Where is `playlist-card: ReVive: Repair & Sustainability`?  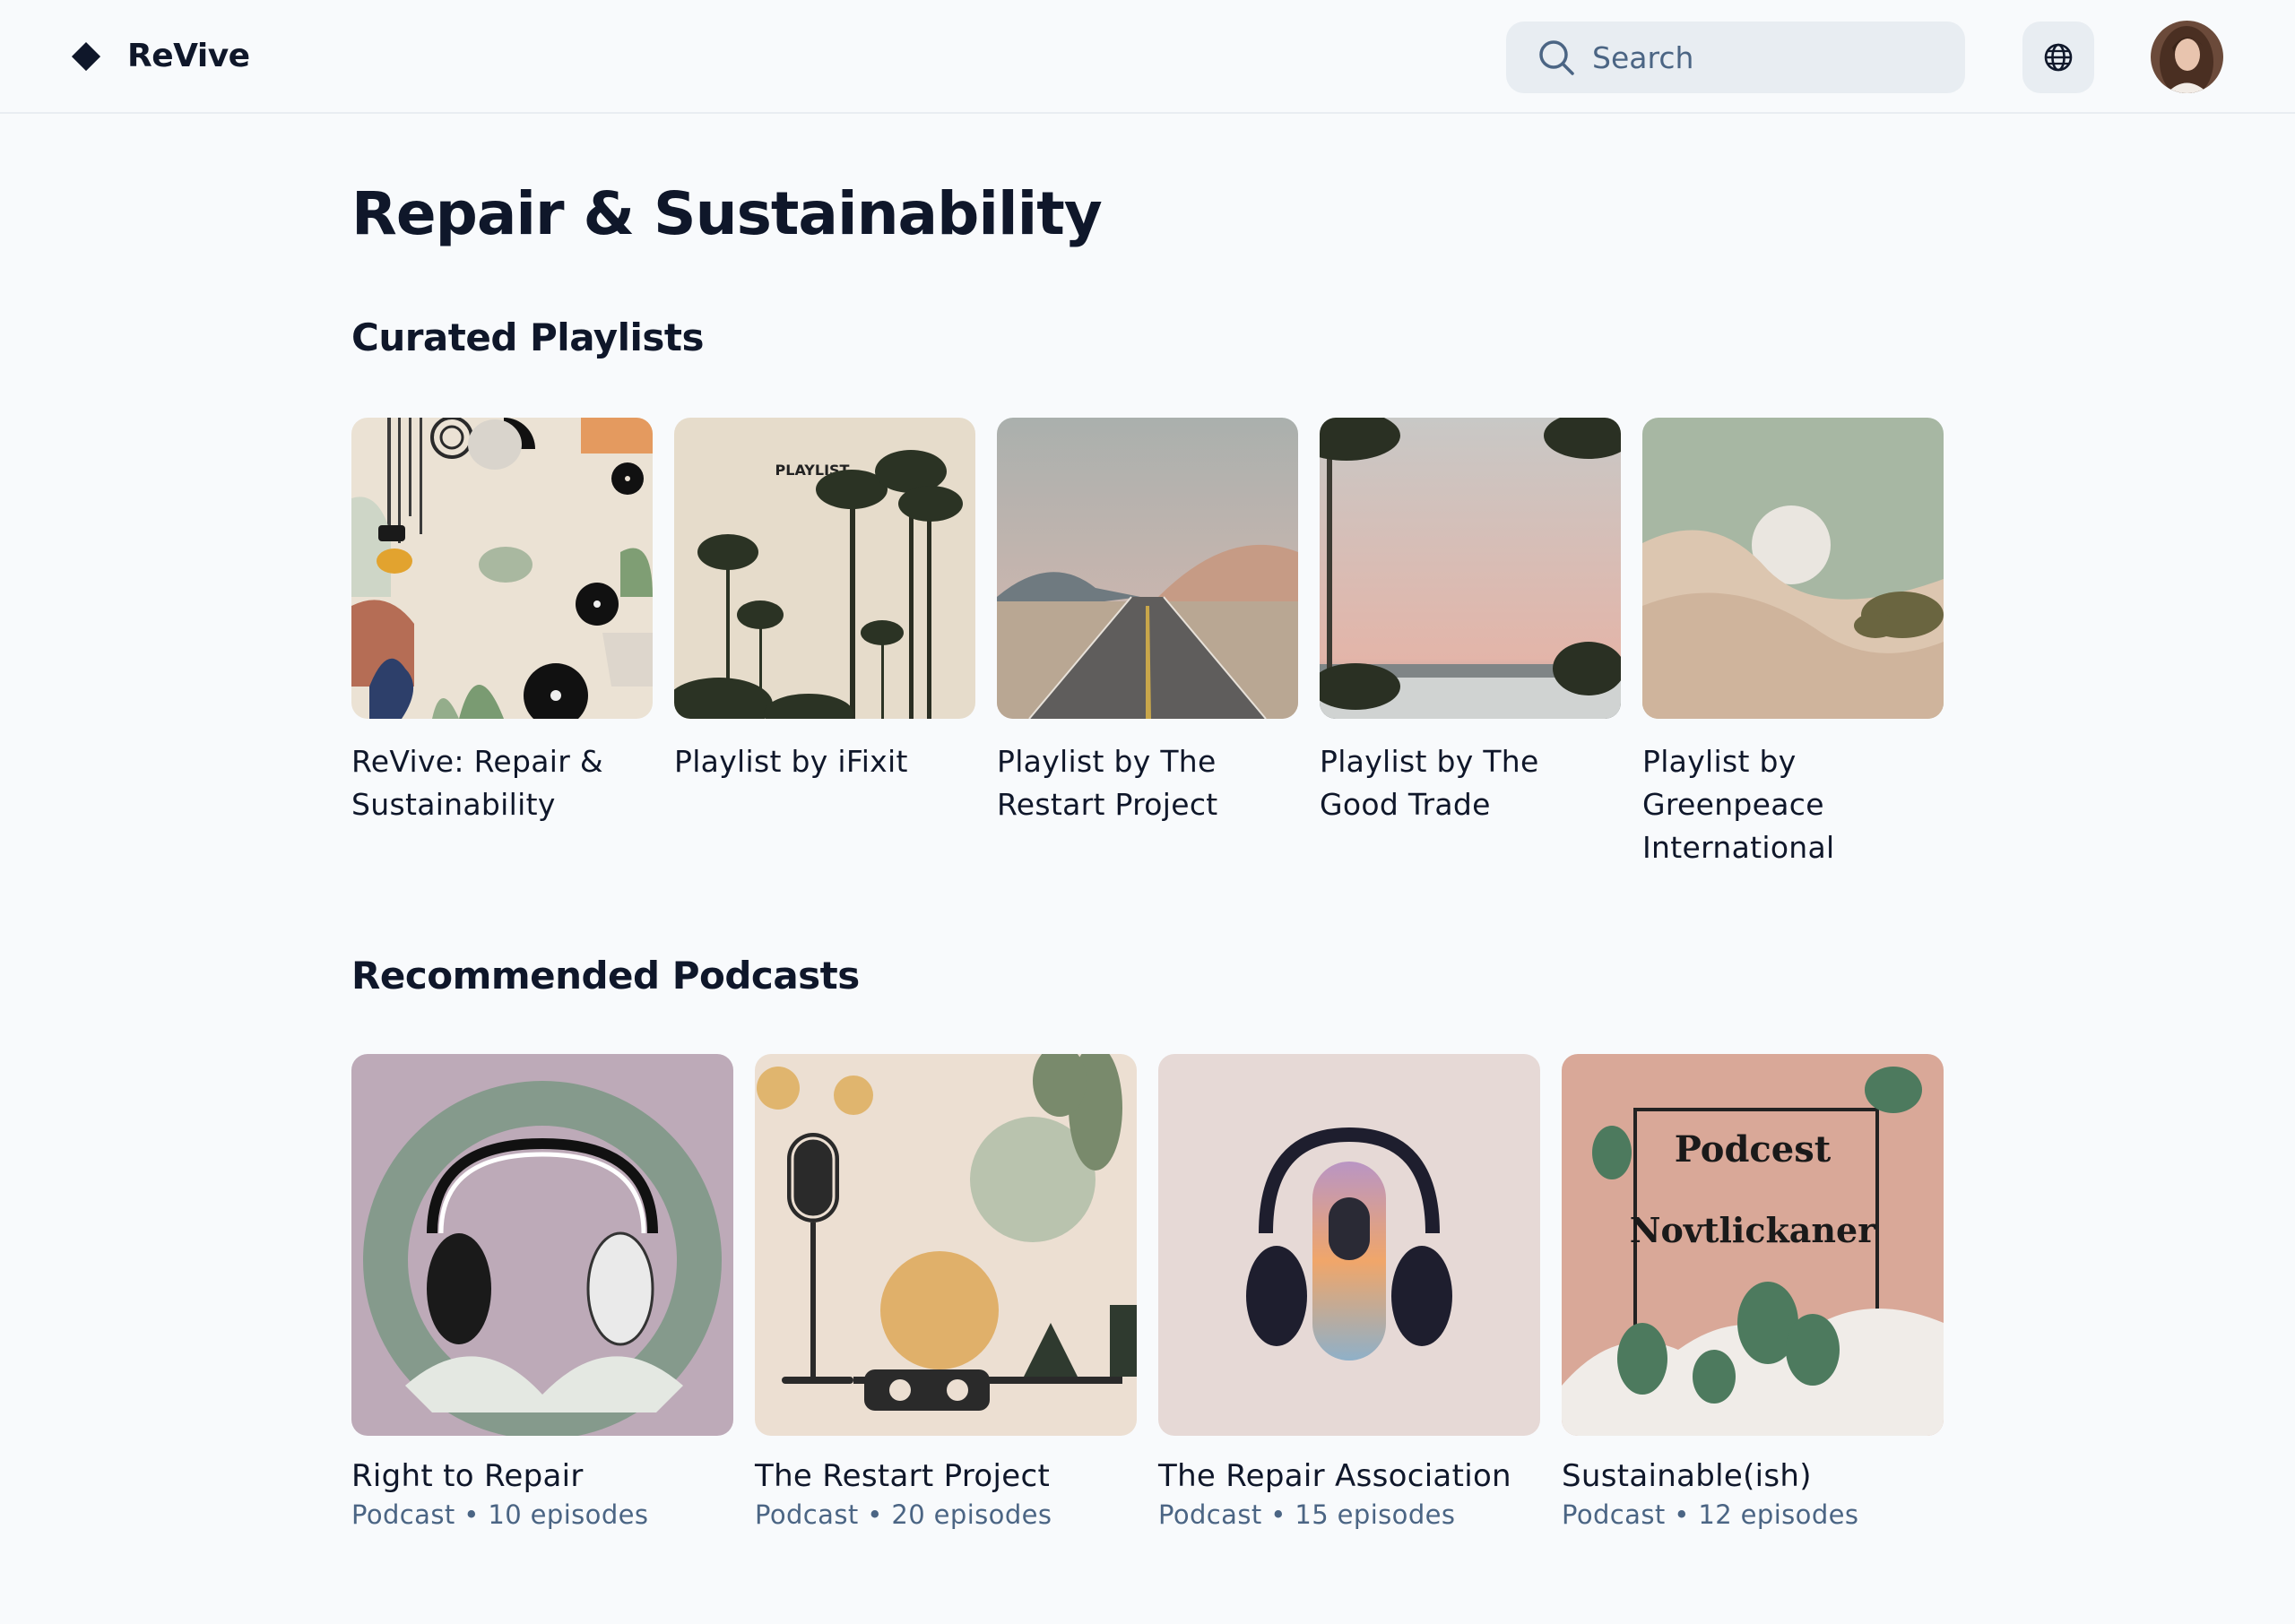 playlist-card: ReVive: Repair & Sustainability is located at coordinates (502, 622).